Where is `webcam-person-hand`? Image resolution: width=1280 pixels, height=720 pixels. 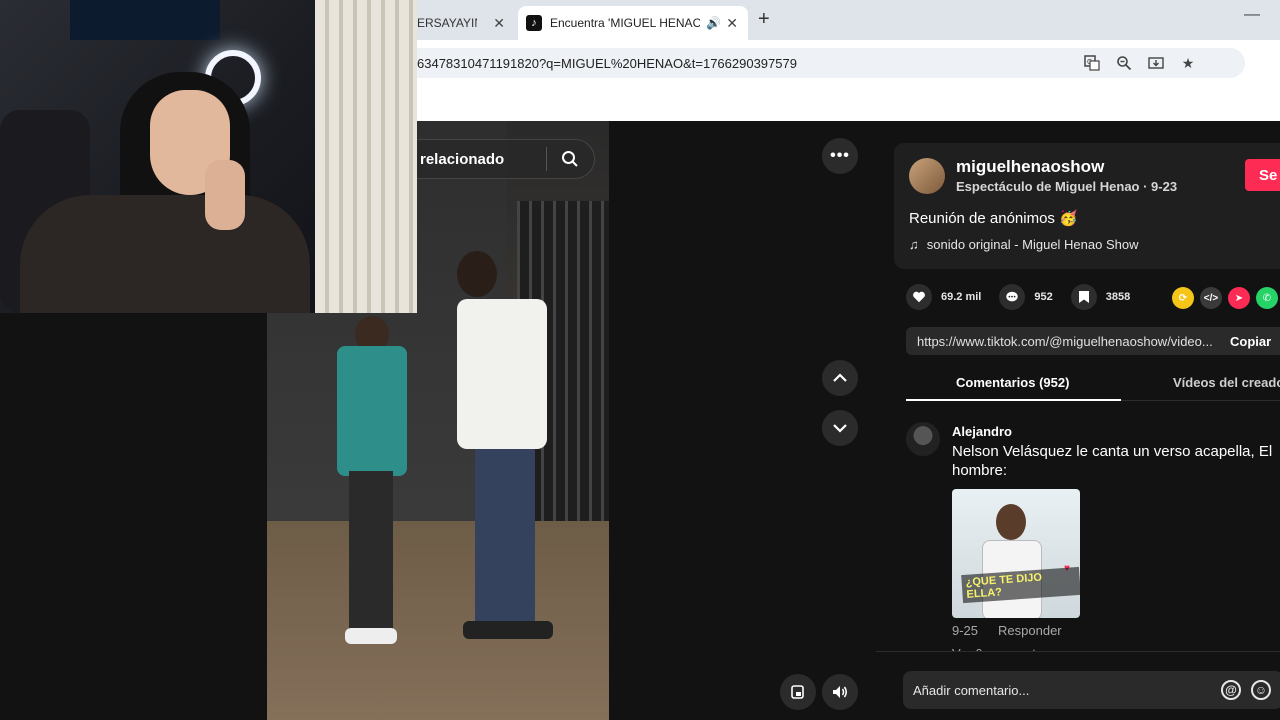 webcam-person-hand is located at coordinates (225, 195).